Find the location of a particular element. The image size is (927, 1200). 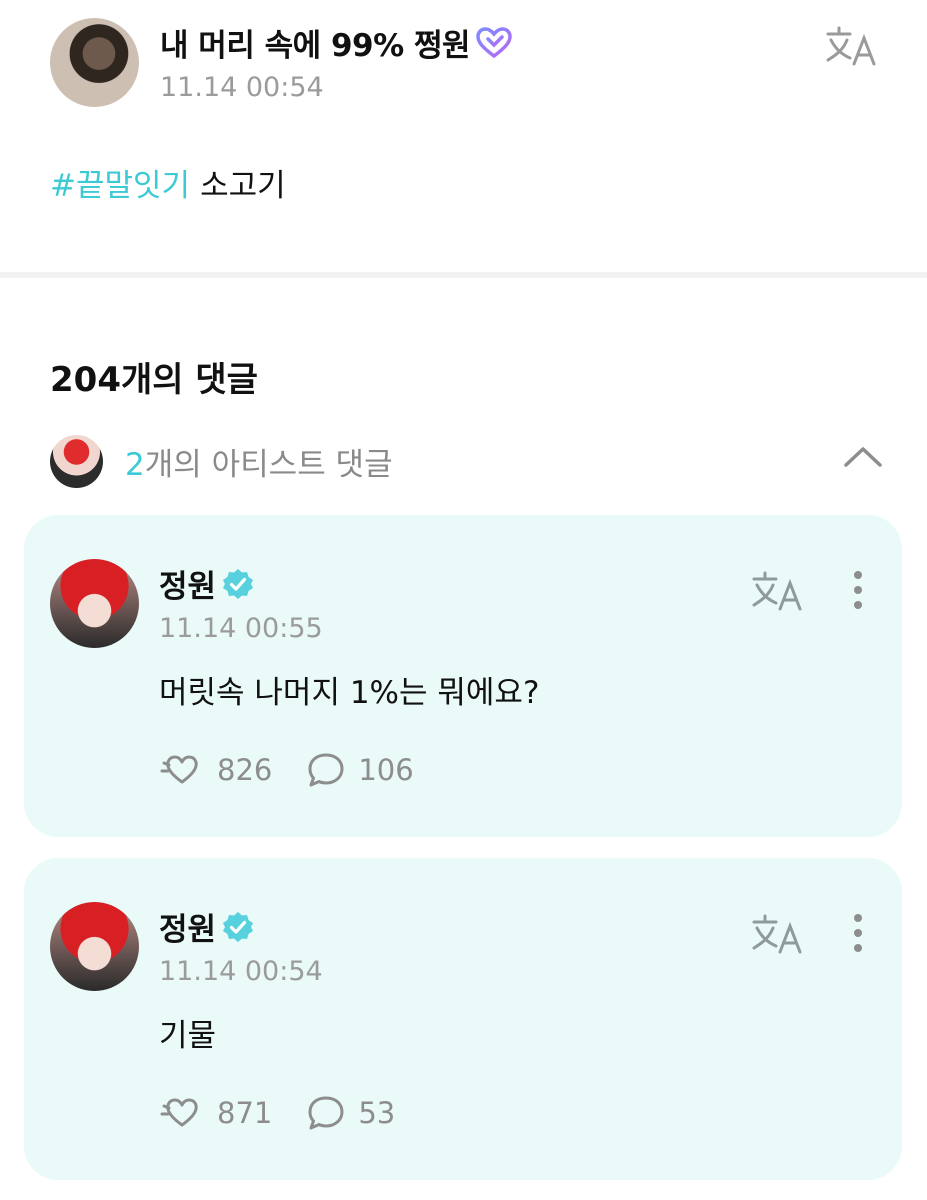

chevron-up-icon is located at coordinates (863, 457).